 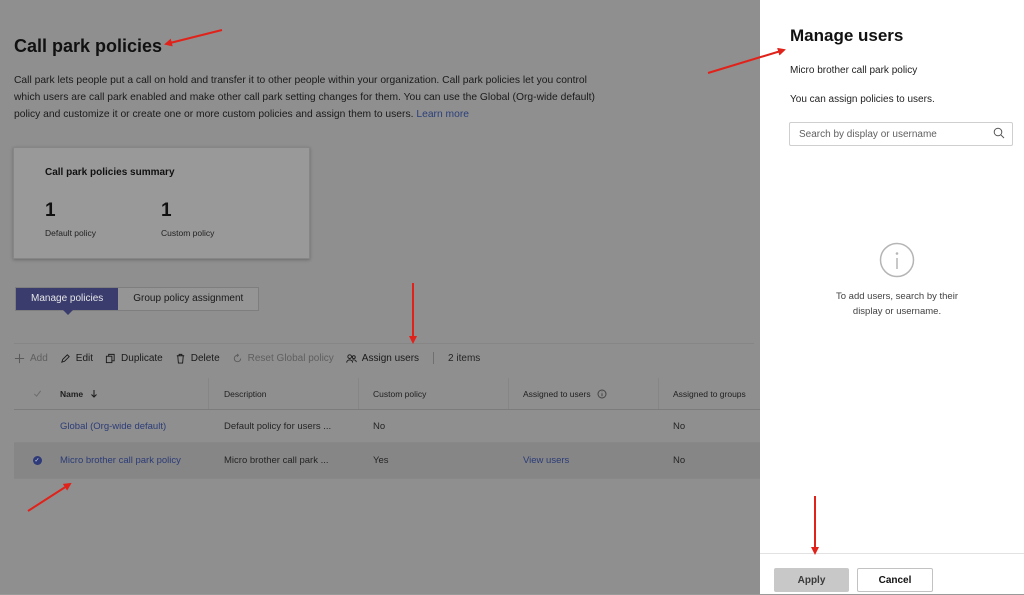 I want to click on custom-policy-count: 1, so click(x=166, y=210).